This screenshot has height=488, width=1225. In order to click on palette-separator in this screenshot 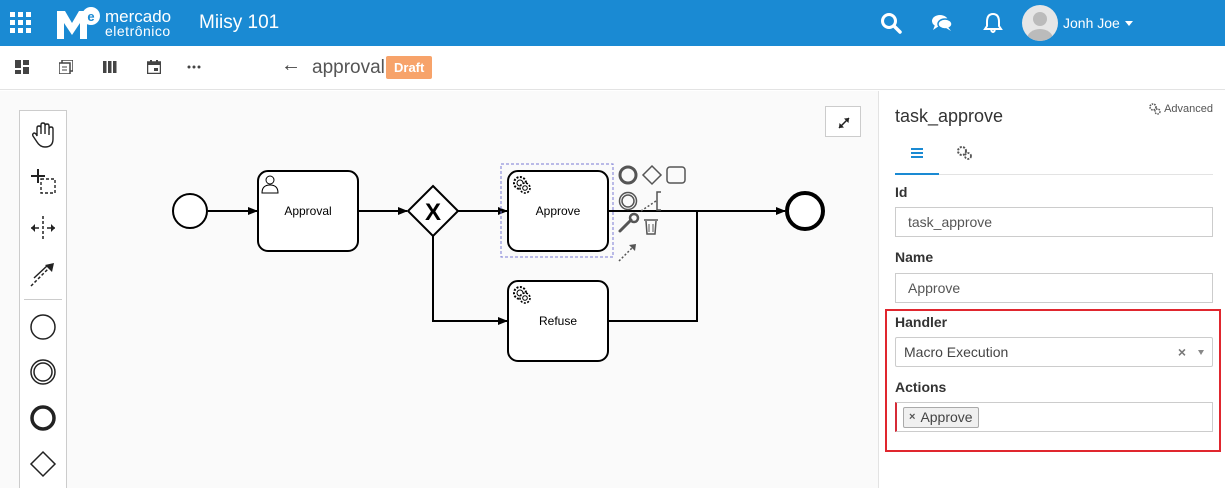, I will do `click(43, 299)`.